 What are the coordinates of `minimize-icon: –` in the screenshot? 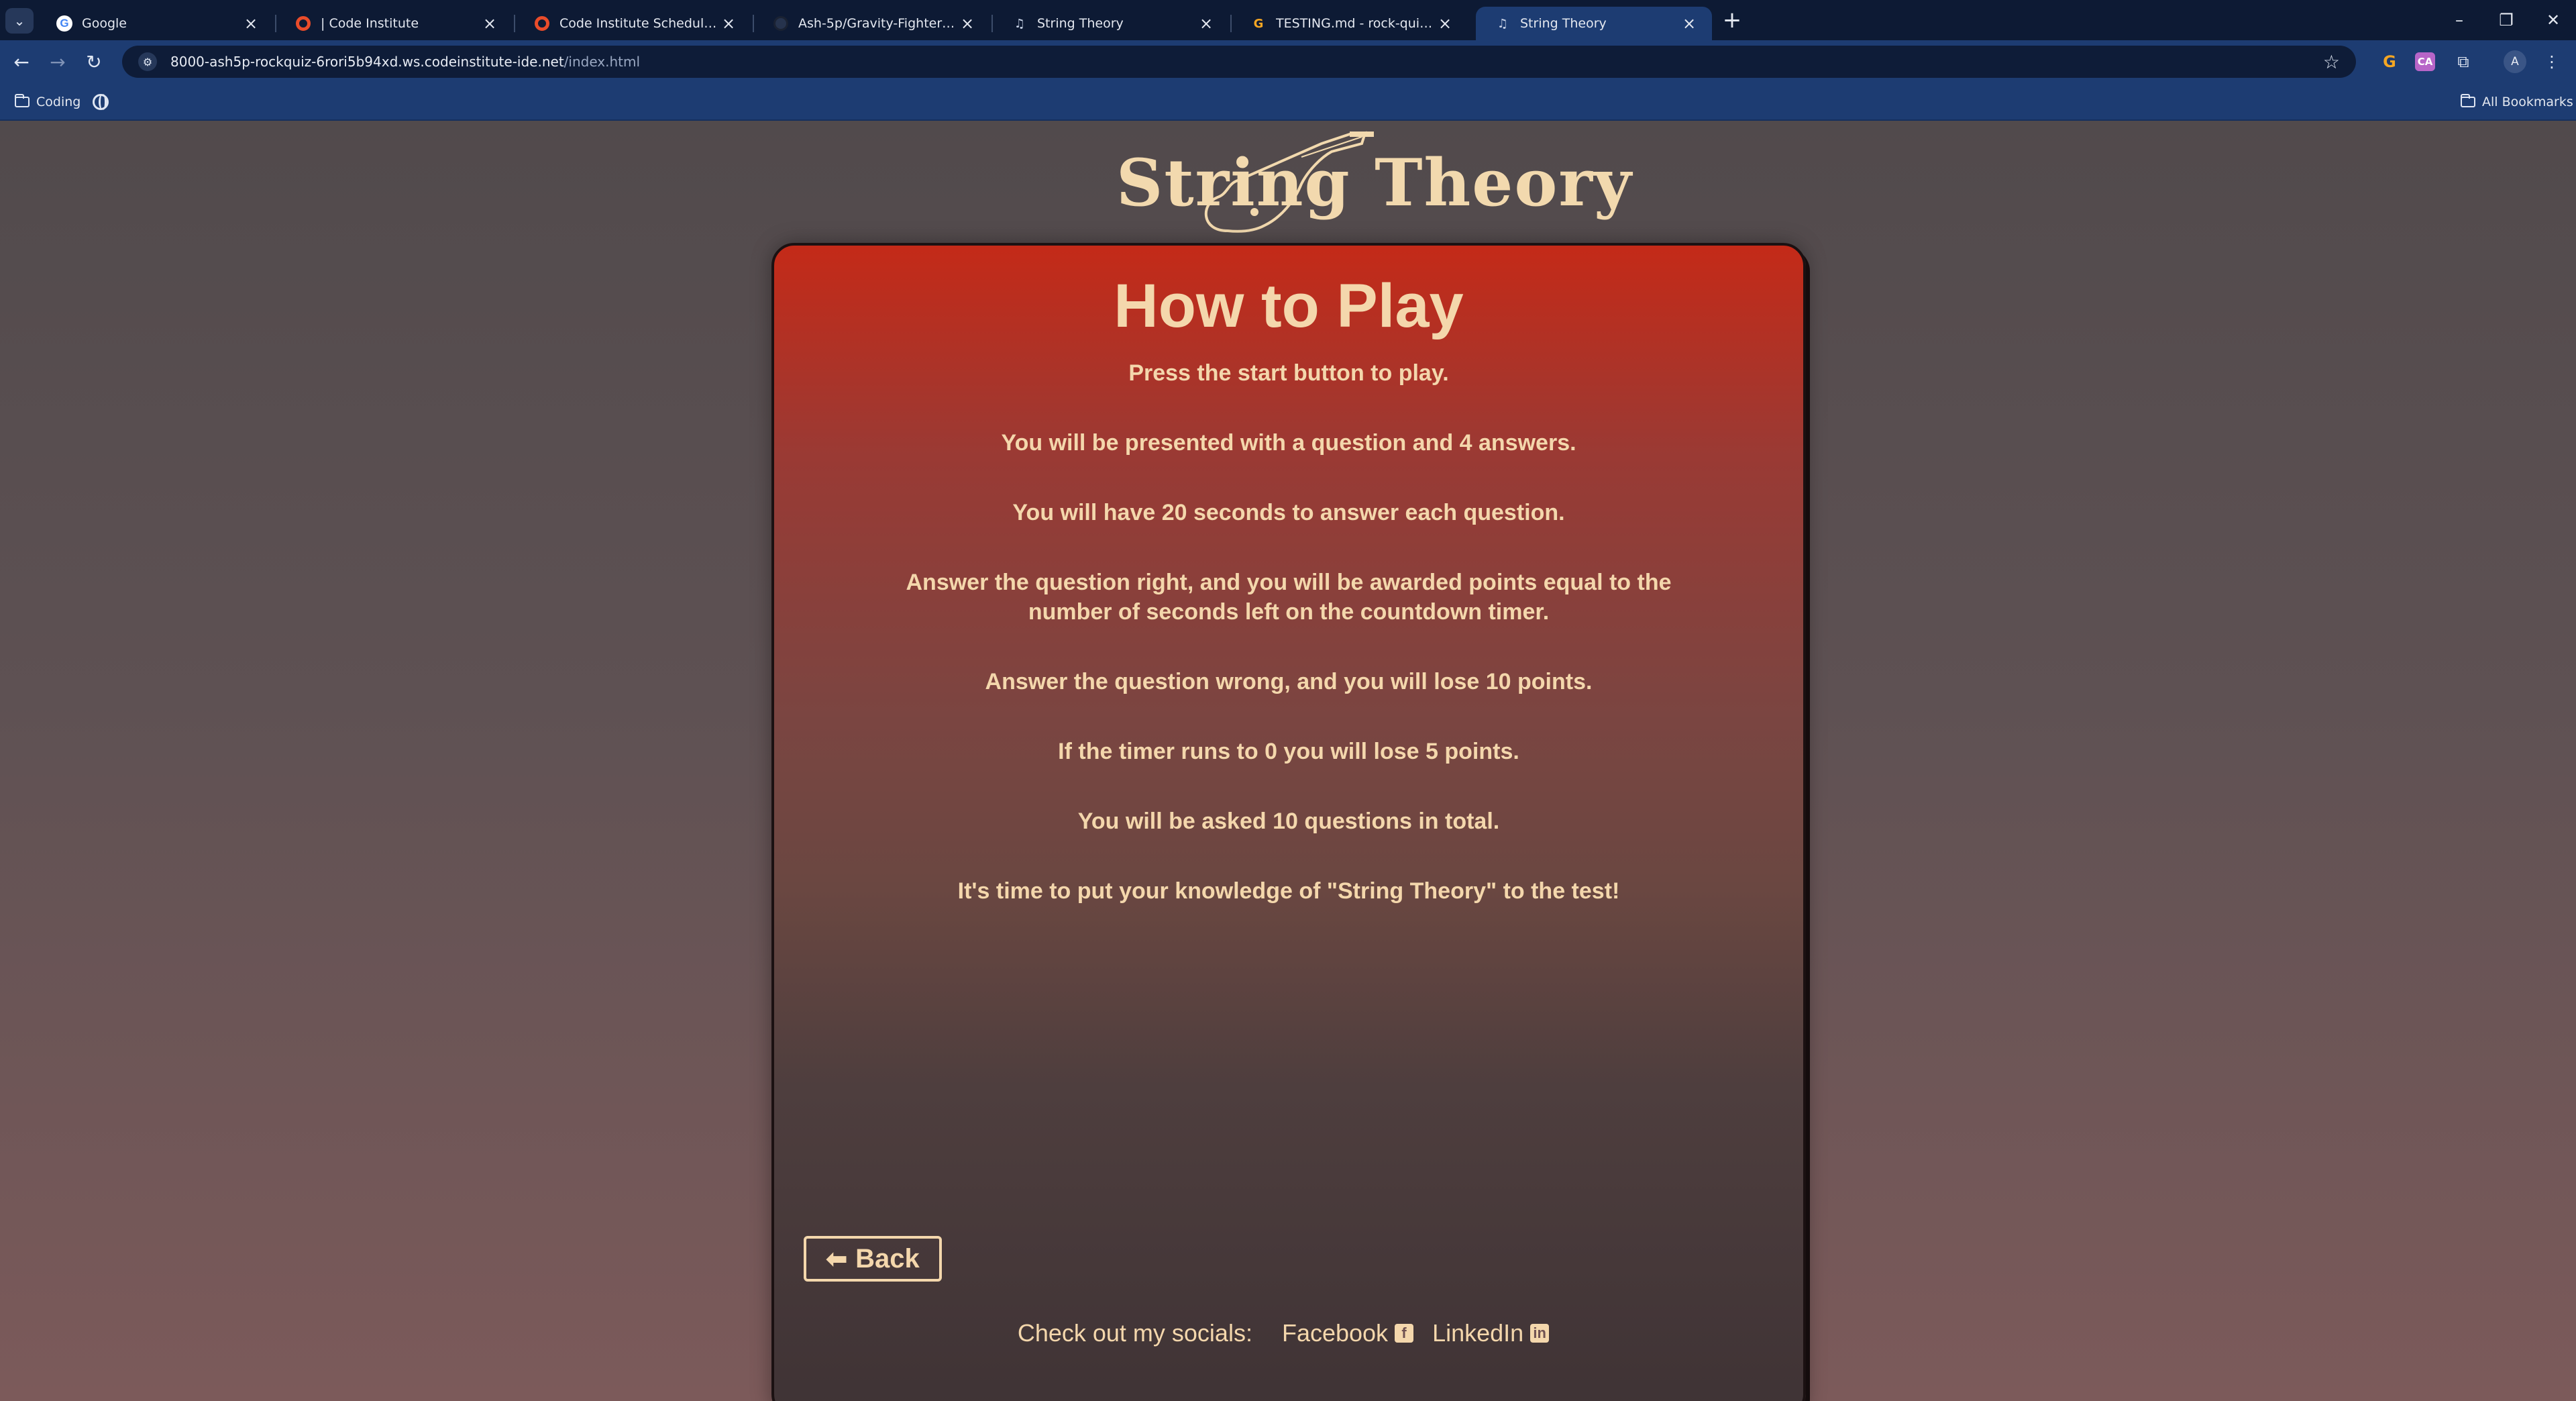 It's located at (2459, 20).